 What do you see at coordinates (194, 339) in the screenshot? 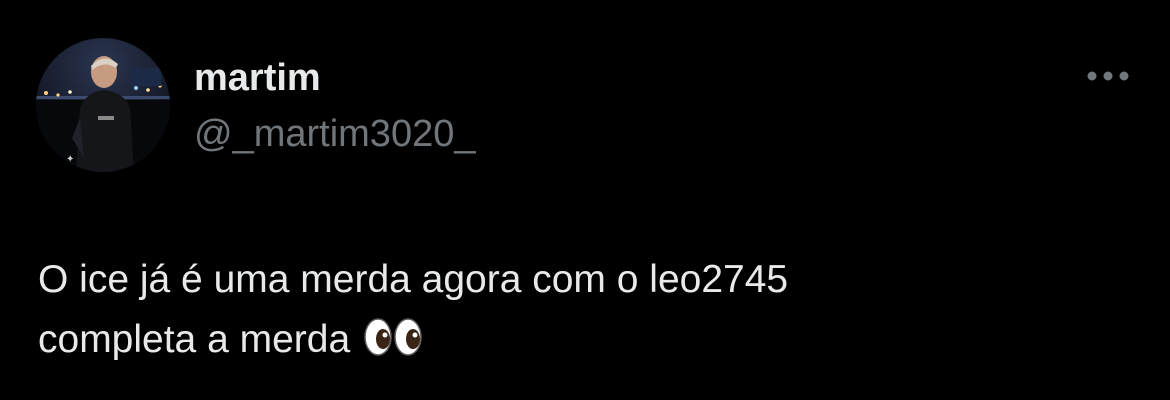
I see `tweet-text-line-2-text: completa a merda` at bounding box center [194, 339].